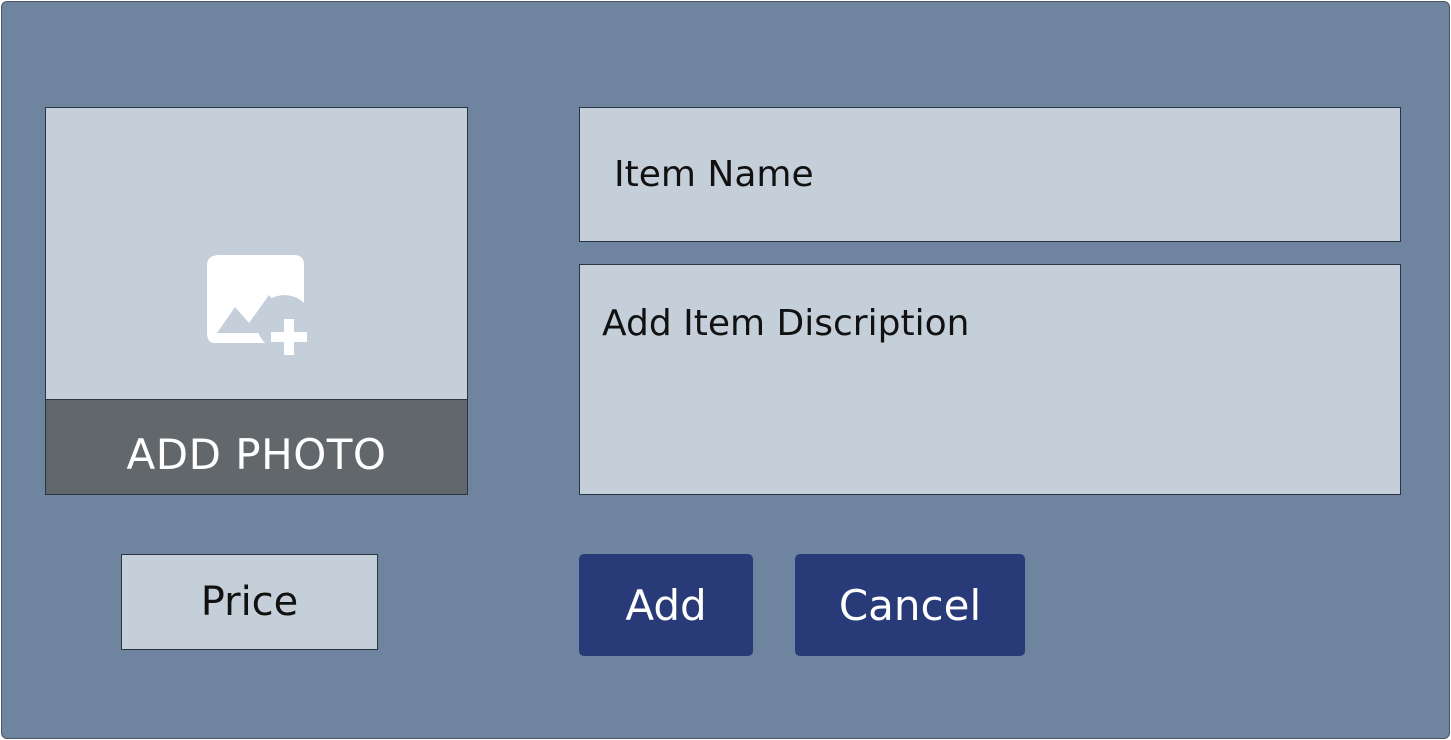 This screenshot has height=740, width=1451. I want to click on add-photo-label: ADD PHOTO, so click(256, 447).